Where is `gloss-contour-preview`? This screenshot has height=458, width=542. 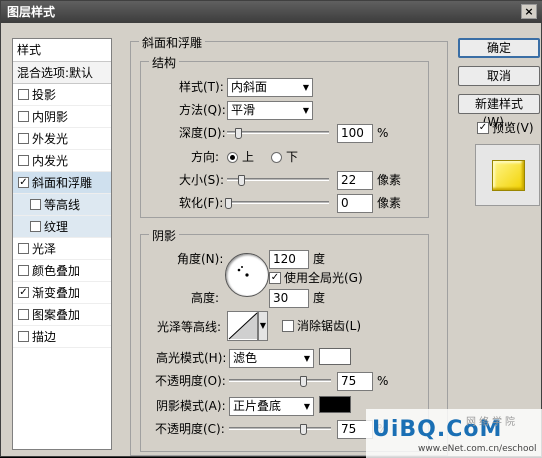
gloss-contour-preview is located at coordinates (242, 326).